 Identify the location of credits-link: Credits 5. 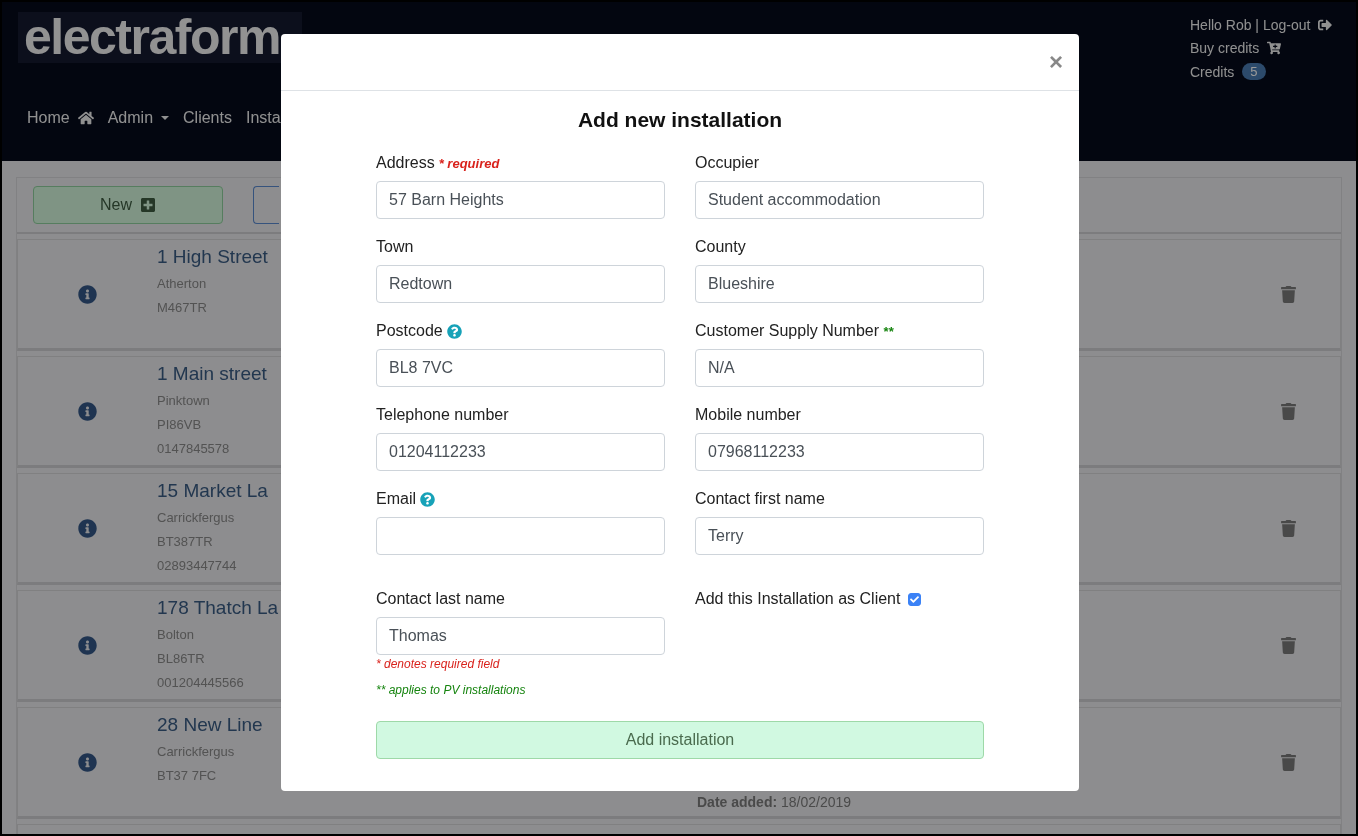
(1265, 71).